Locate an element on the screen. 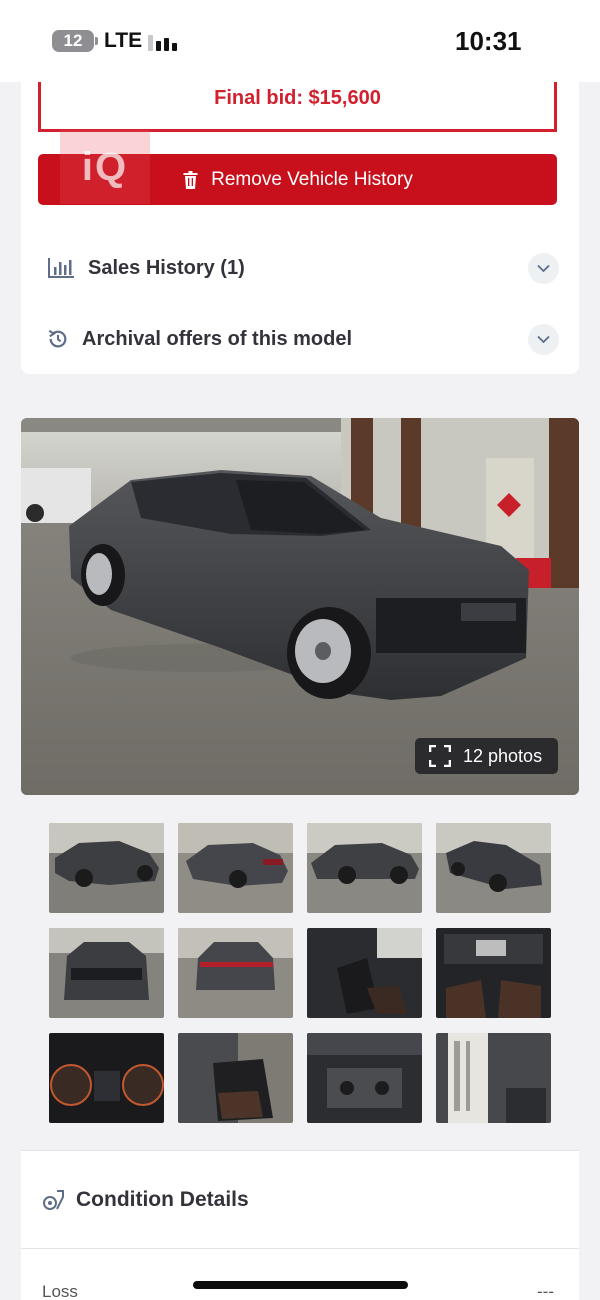 This screenshot has width=600, height=1300. signal-icon is located at coordinates (164, 41).